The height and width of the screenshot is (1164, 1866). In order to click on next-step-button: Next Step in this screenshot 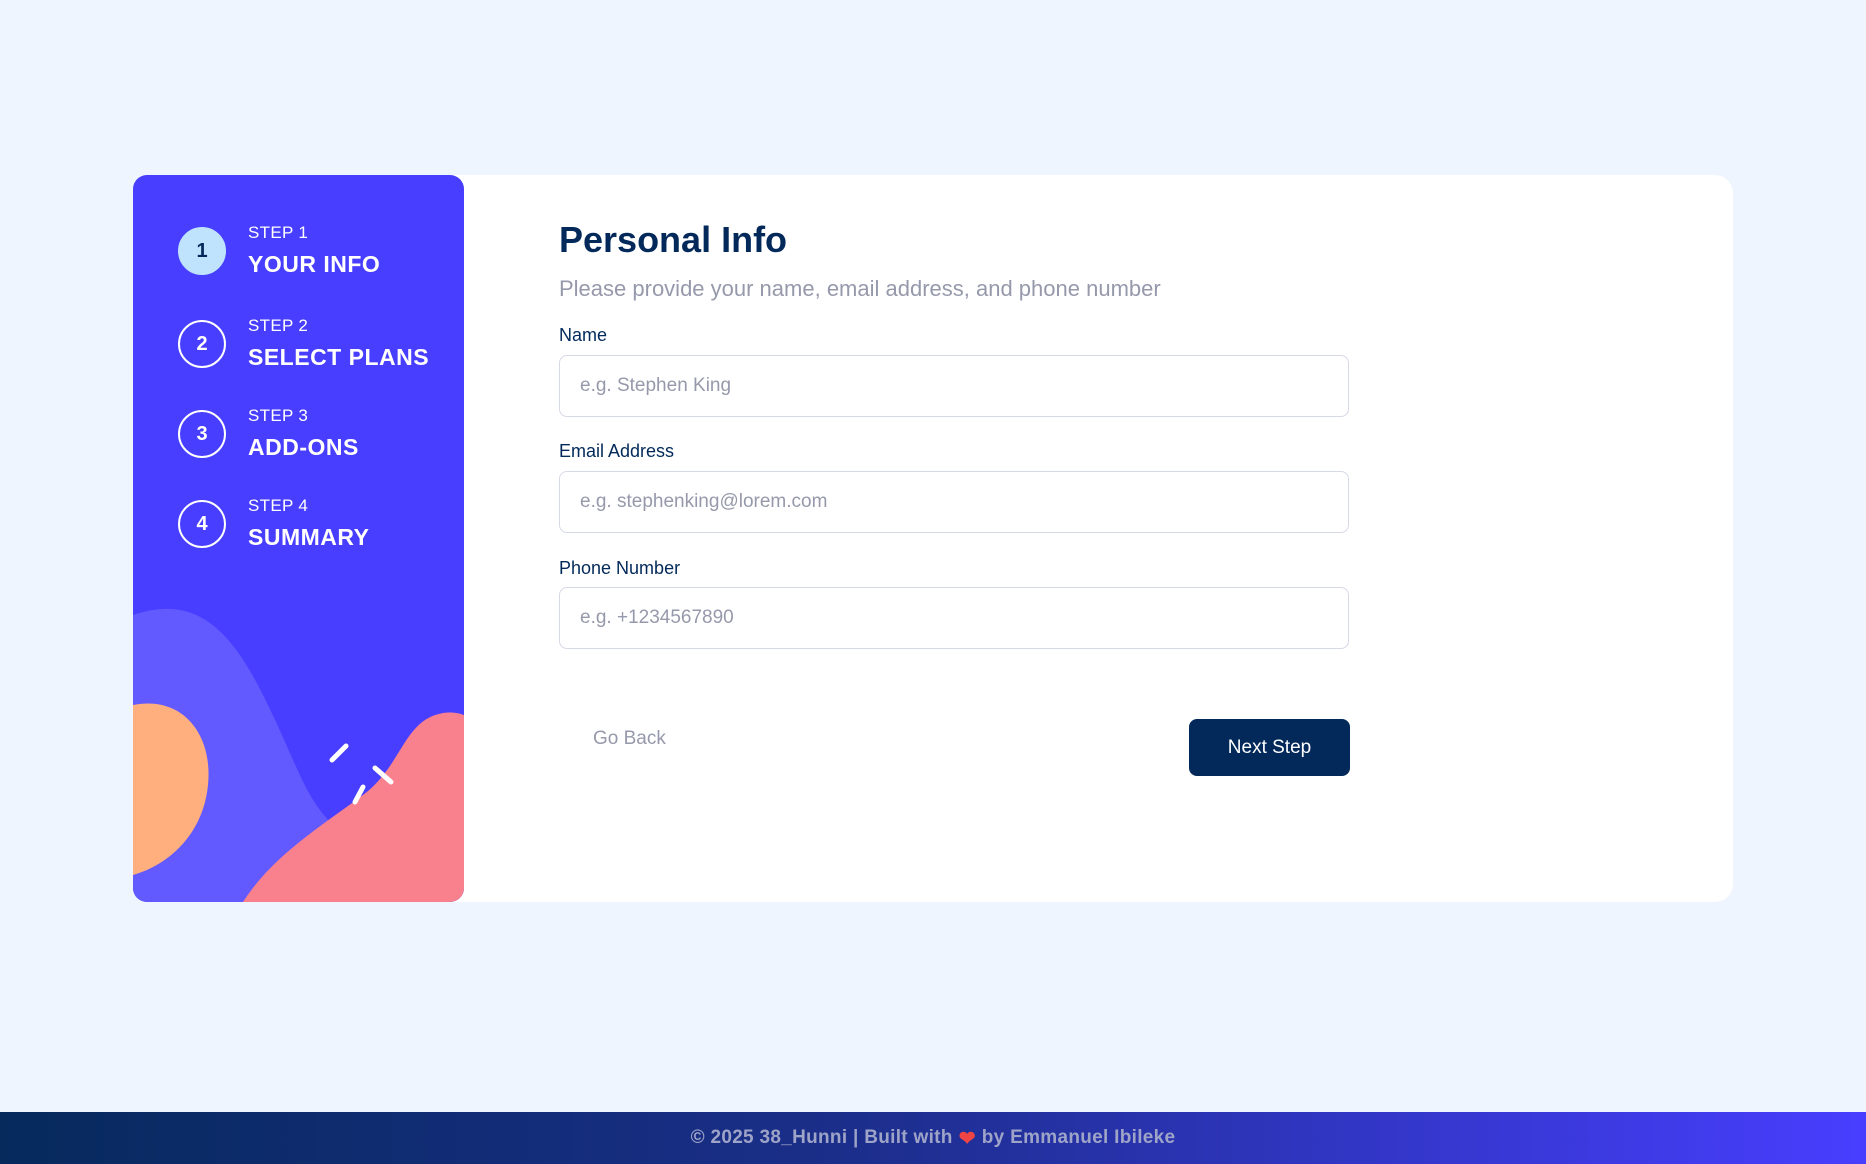, I will do `click(1269, 747)`.